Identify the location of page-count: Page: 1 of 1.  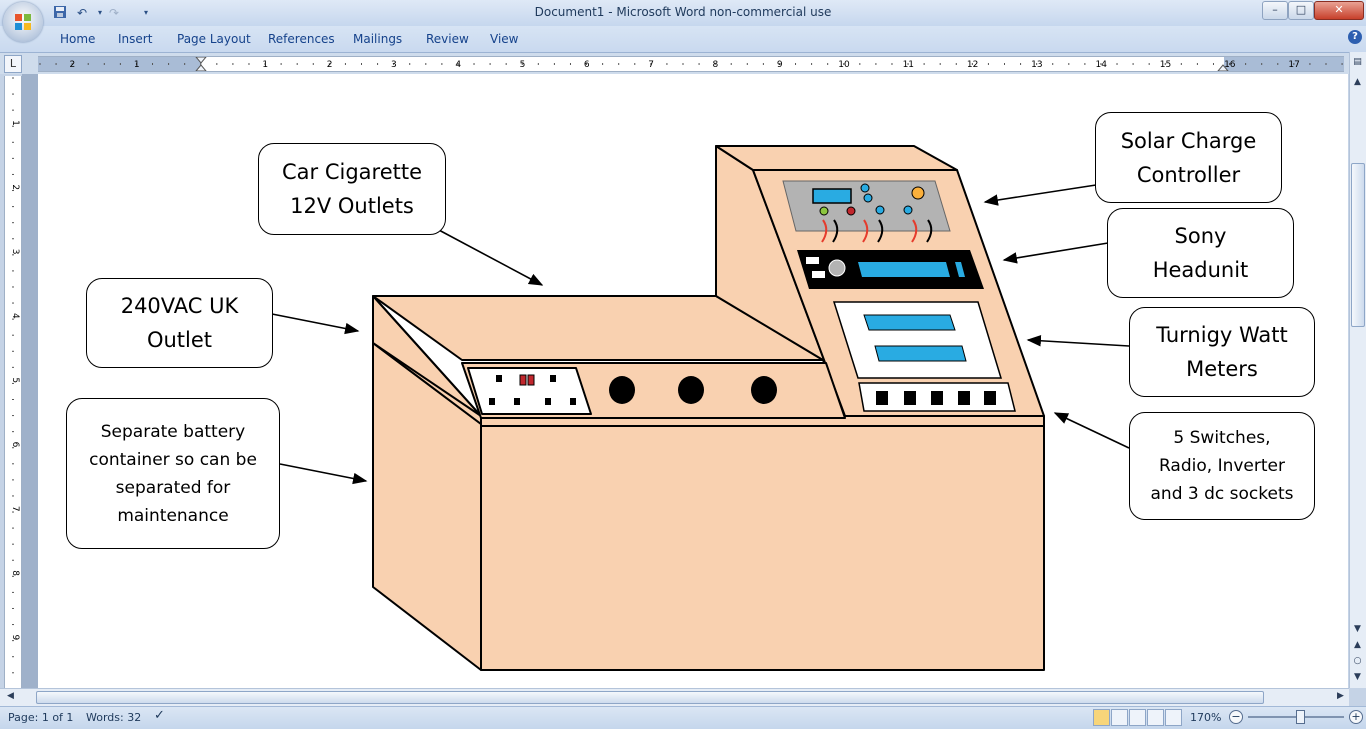
(40, 717).